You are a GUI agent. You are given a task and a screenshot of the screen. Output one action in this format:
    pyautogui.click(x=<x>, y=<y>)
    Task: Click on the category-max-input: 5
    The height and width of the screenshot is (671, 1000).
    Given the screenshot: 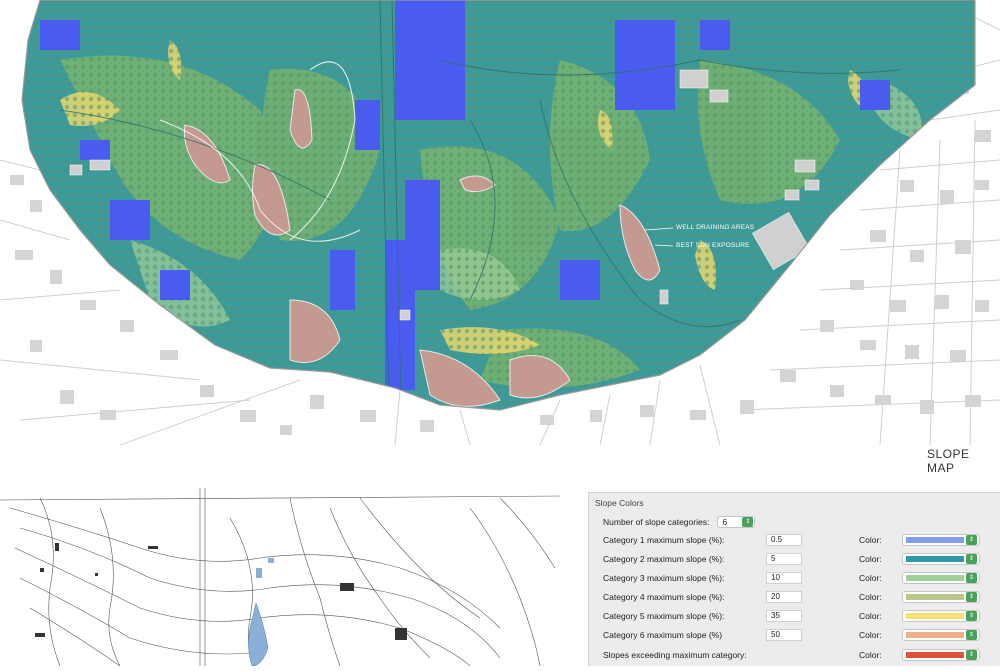 What is the action you would take?
    pyautogui.click(x=784, y=559)
    